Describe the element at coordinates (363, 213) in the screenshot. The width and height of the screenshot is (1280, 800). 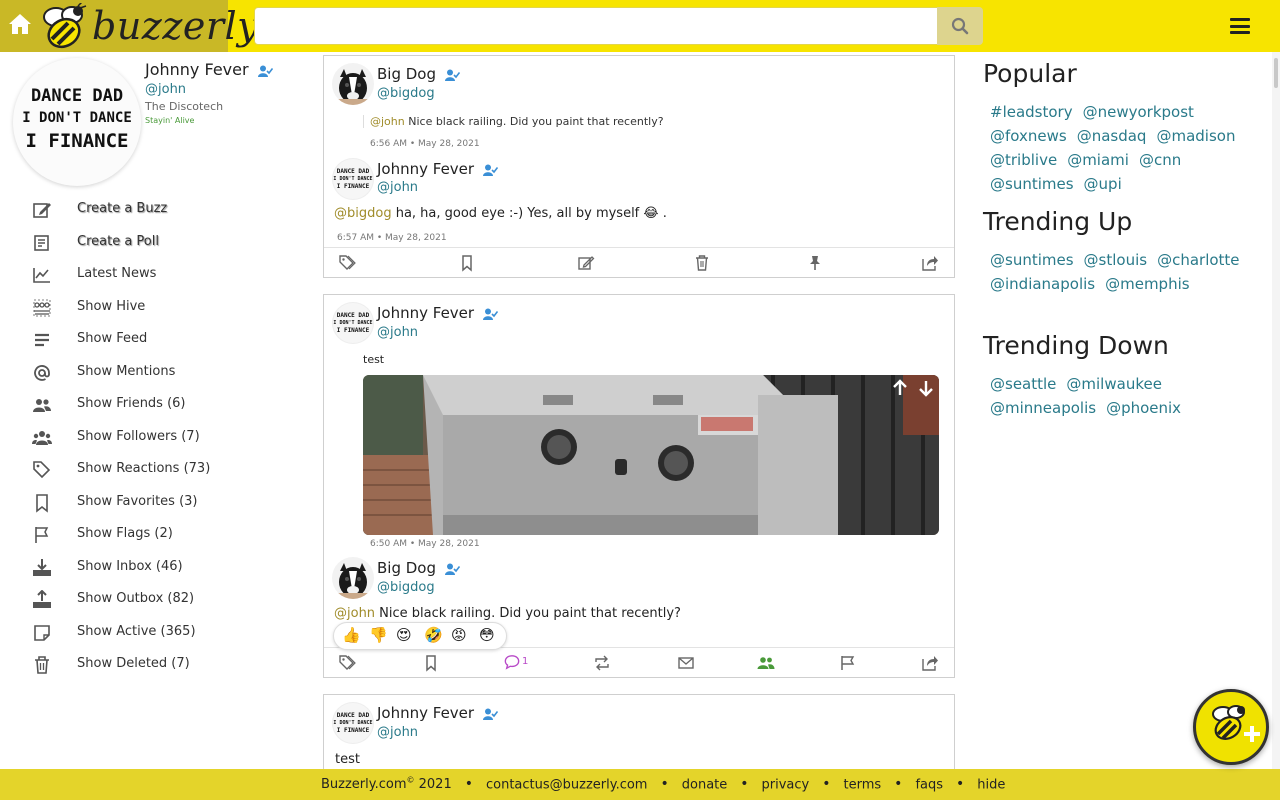
I see `mention-link: @bigdog` at that location.